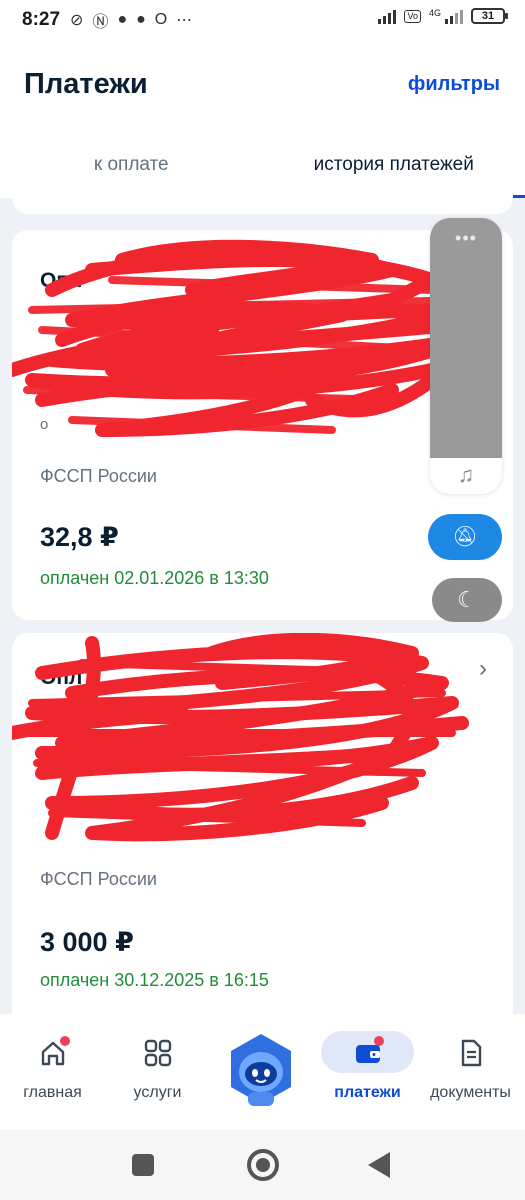 The height and width of the screenshot is (1200, 525). Describe the element at coordinates (52, 1092) in the screenshot. I see `nav-label: главная` at that location.